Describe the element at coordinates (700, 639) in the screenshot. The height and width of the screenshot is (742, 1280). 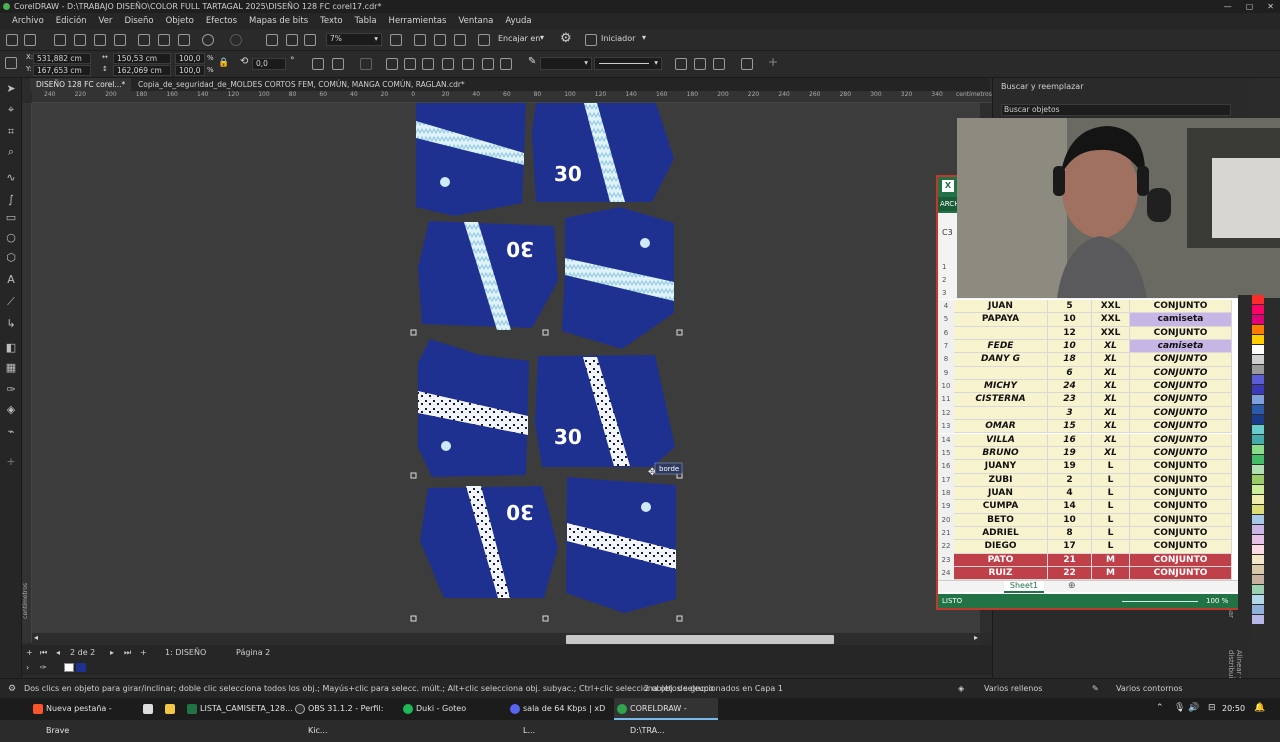
I see `scrollbar-thumb` at that location.